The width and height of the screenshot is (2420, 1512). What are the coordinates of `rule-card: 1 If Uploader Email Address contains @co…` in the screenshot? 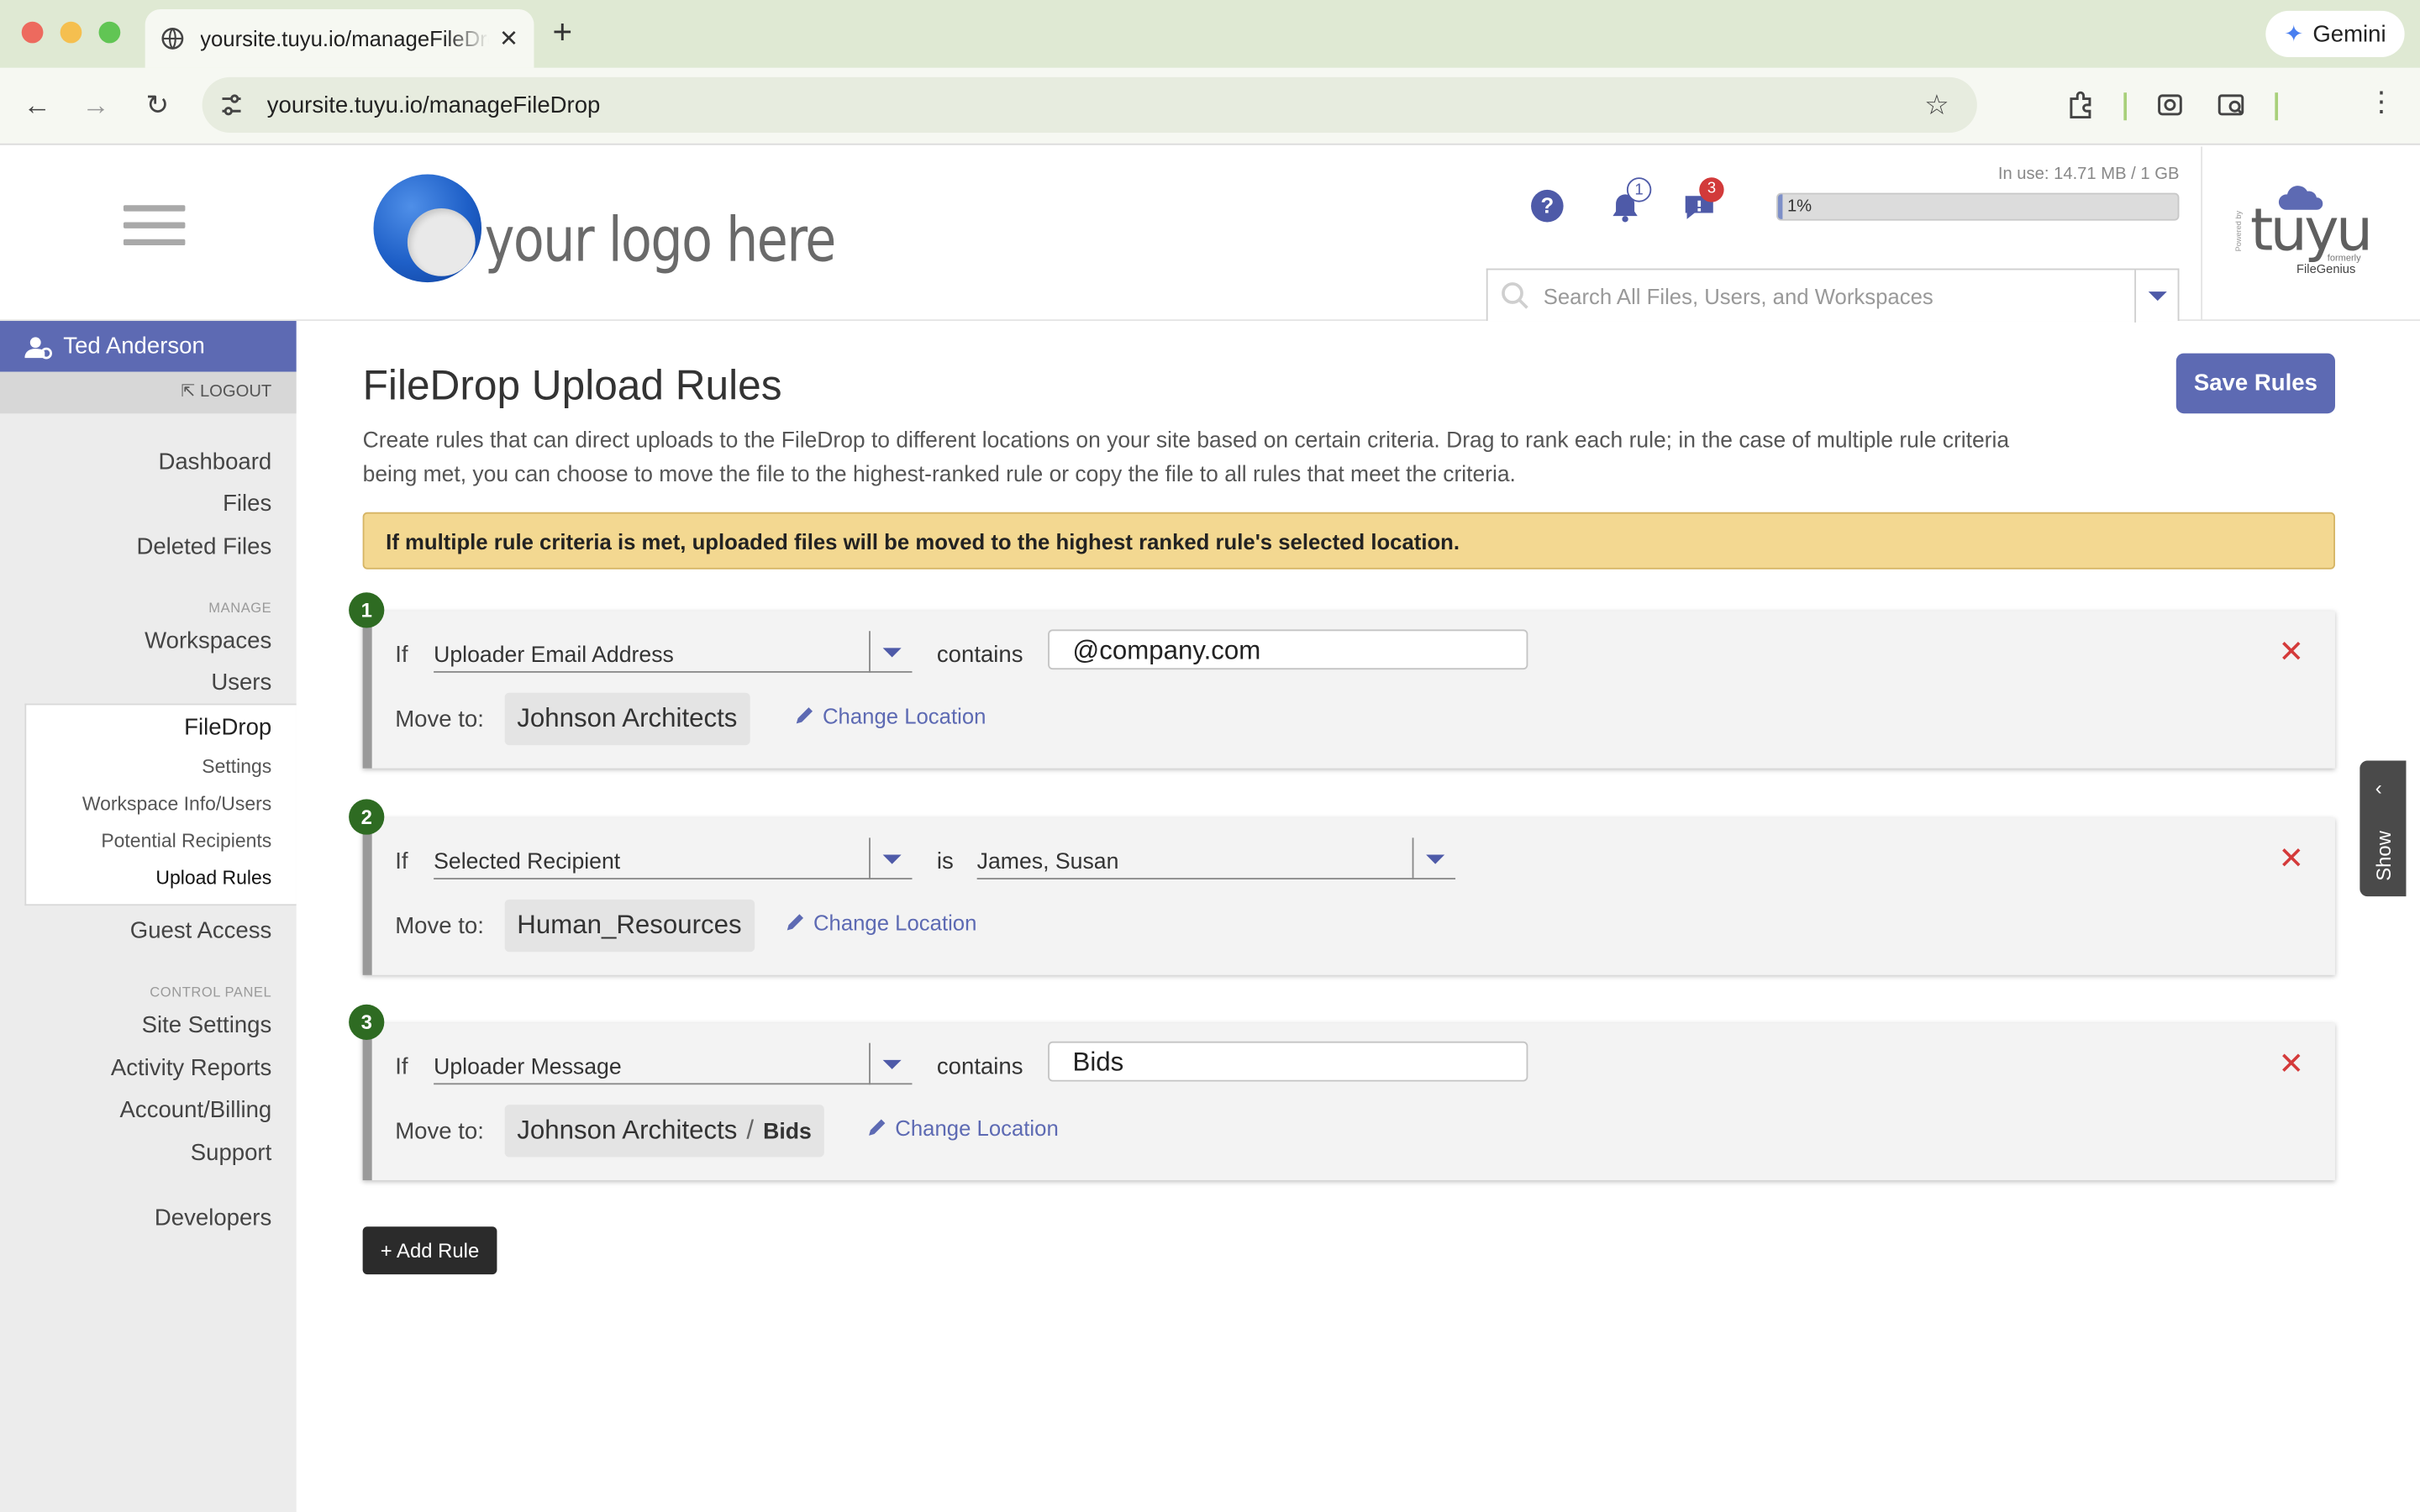 It's located at (1342, 680).